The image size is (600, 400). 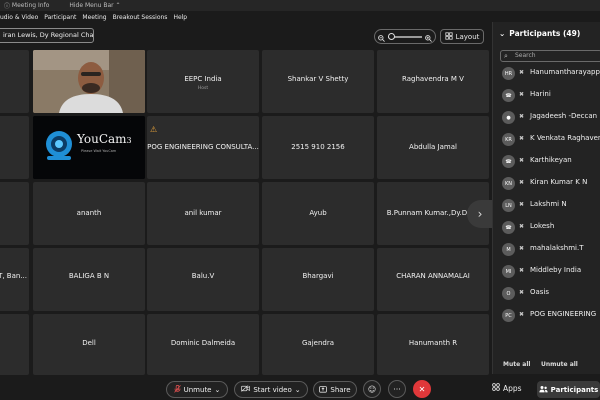 What do you see at coordinates (559, 364) in the screenshot?
I see `unmute-all-button: Unmute all` at bounding box center [559, 364].